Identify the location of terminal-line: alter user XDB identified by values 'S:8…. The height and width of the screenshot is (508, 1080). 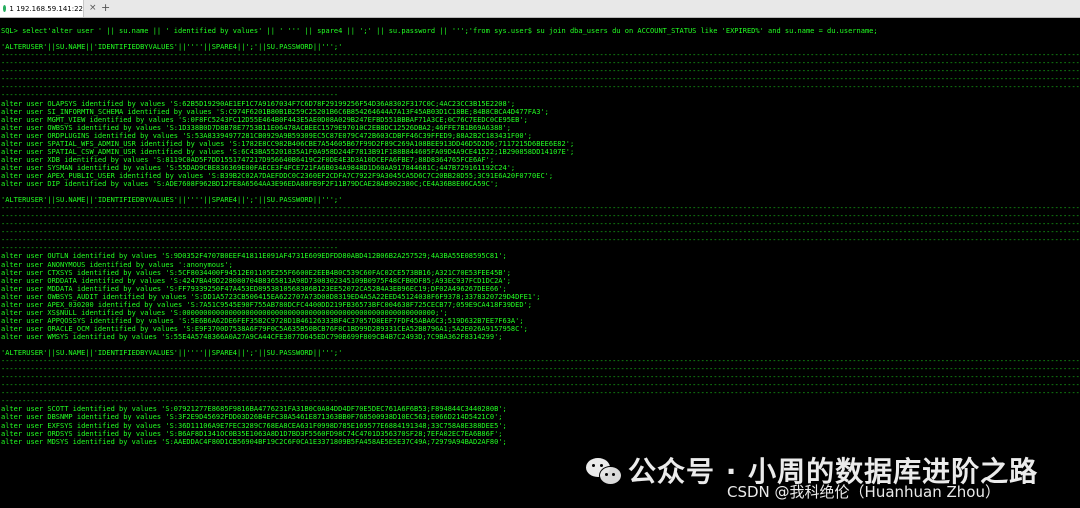
(248, 159).